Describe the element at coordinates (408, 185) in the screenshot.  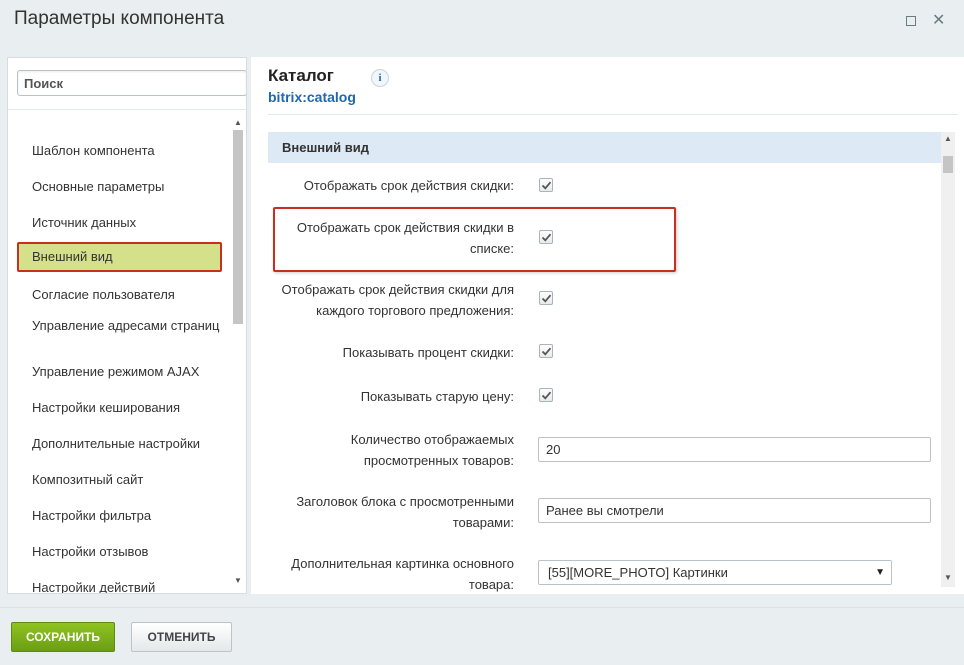
I see `row-label-discount-period: Отображать срок действия скидки:` at that location.